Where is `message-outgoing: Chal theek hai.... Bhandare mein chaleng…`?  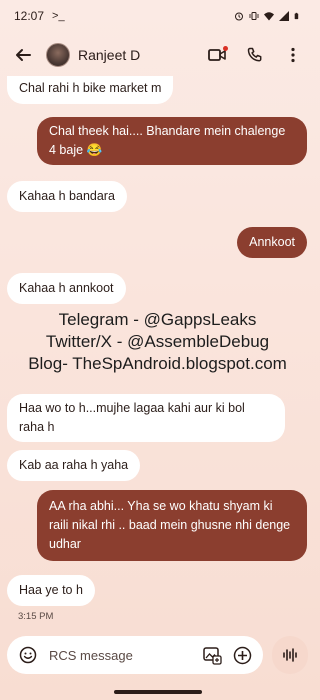
message-outgoing: Chal theek hai.... Bhandare mein chaleng… is located at coordinates (172, 141).